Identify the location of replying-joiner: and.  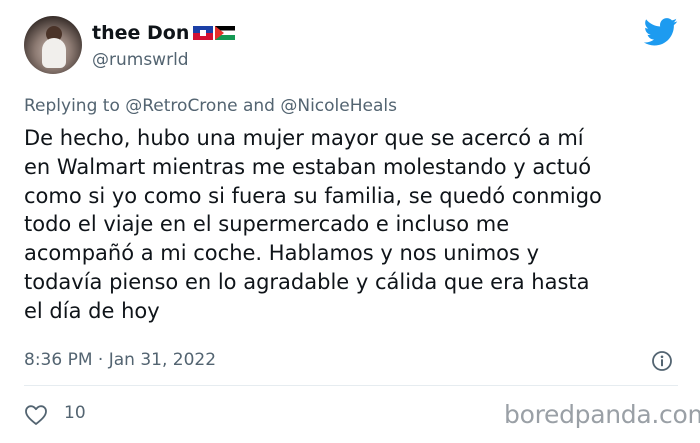
(258, 106).